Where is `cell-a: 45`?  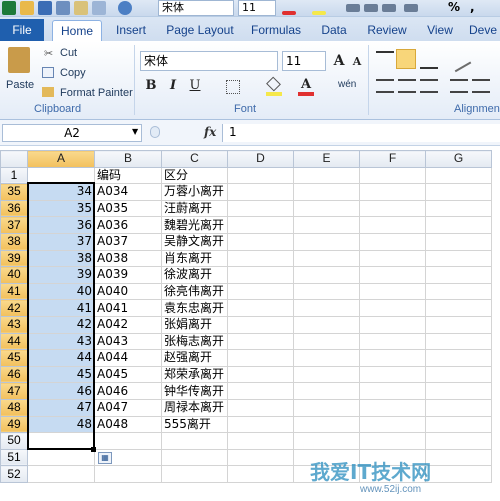
cell-a: 45 is located at coordinates (61, 374).